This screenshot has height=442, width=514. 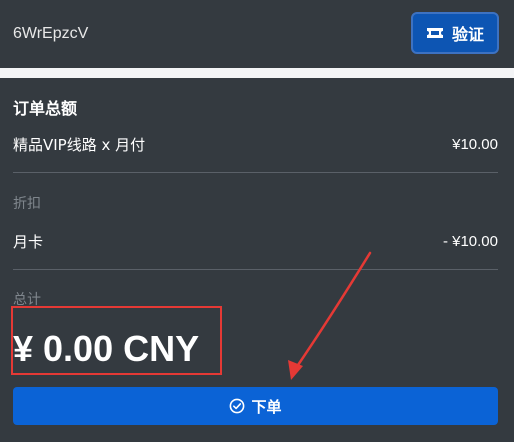 I want to click on discount-amount: - ¥10.00, so click(x=470, y=241).